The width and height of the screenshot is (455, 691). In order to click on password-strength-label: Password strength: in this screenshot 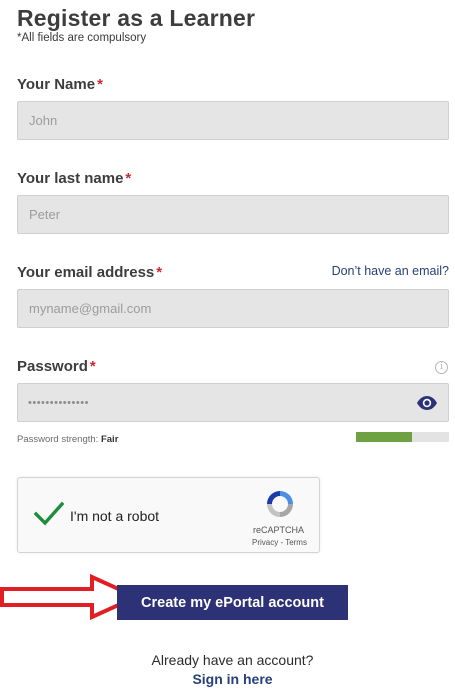, I will do `click(58, 439)`.